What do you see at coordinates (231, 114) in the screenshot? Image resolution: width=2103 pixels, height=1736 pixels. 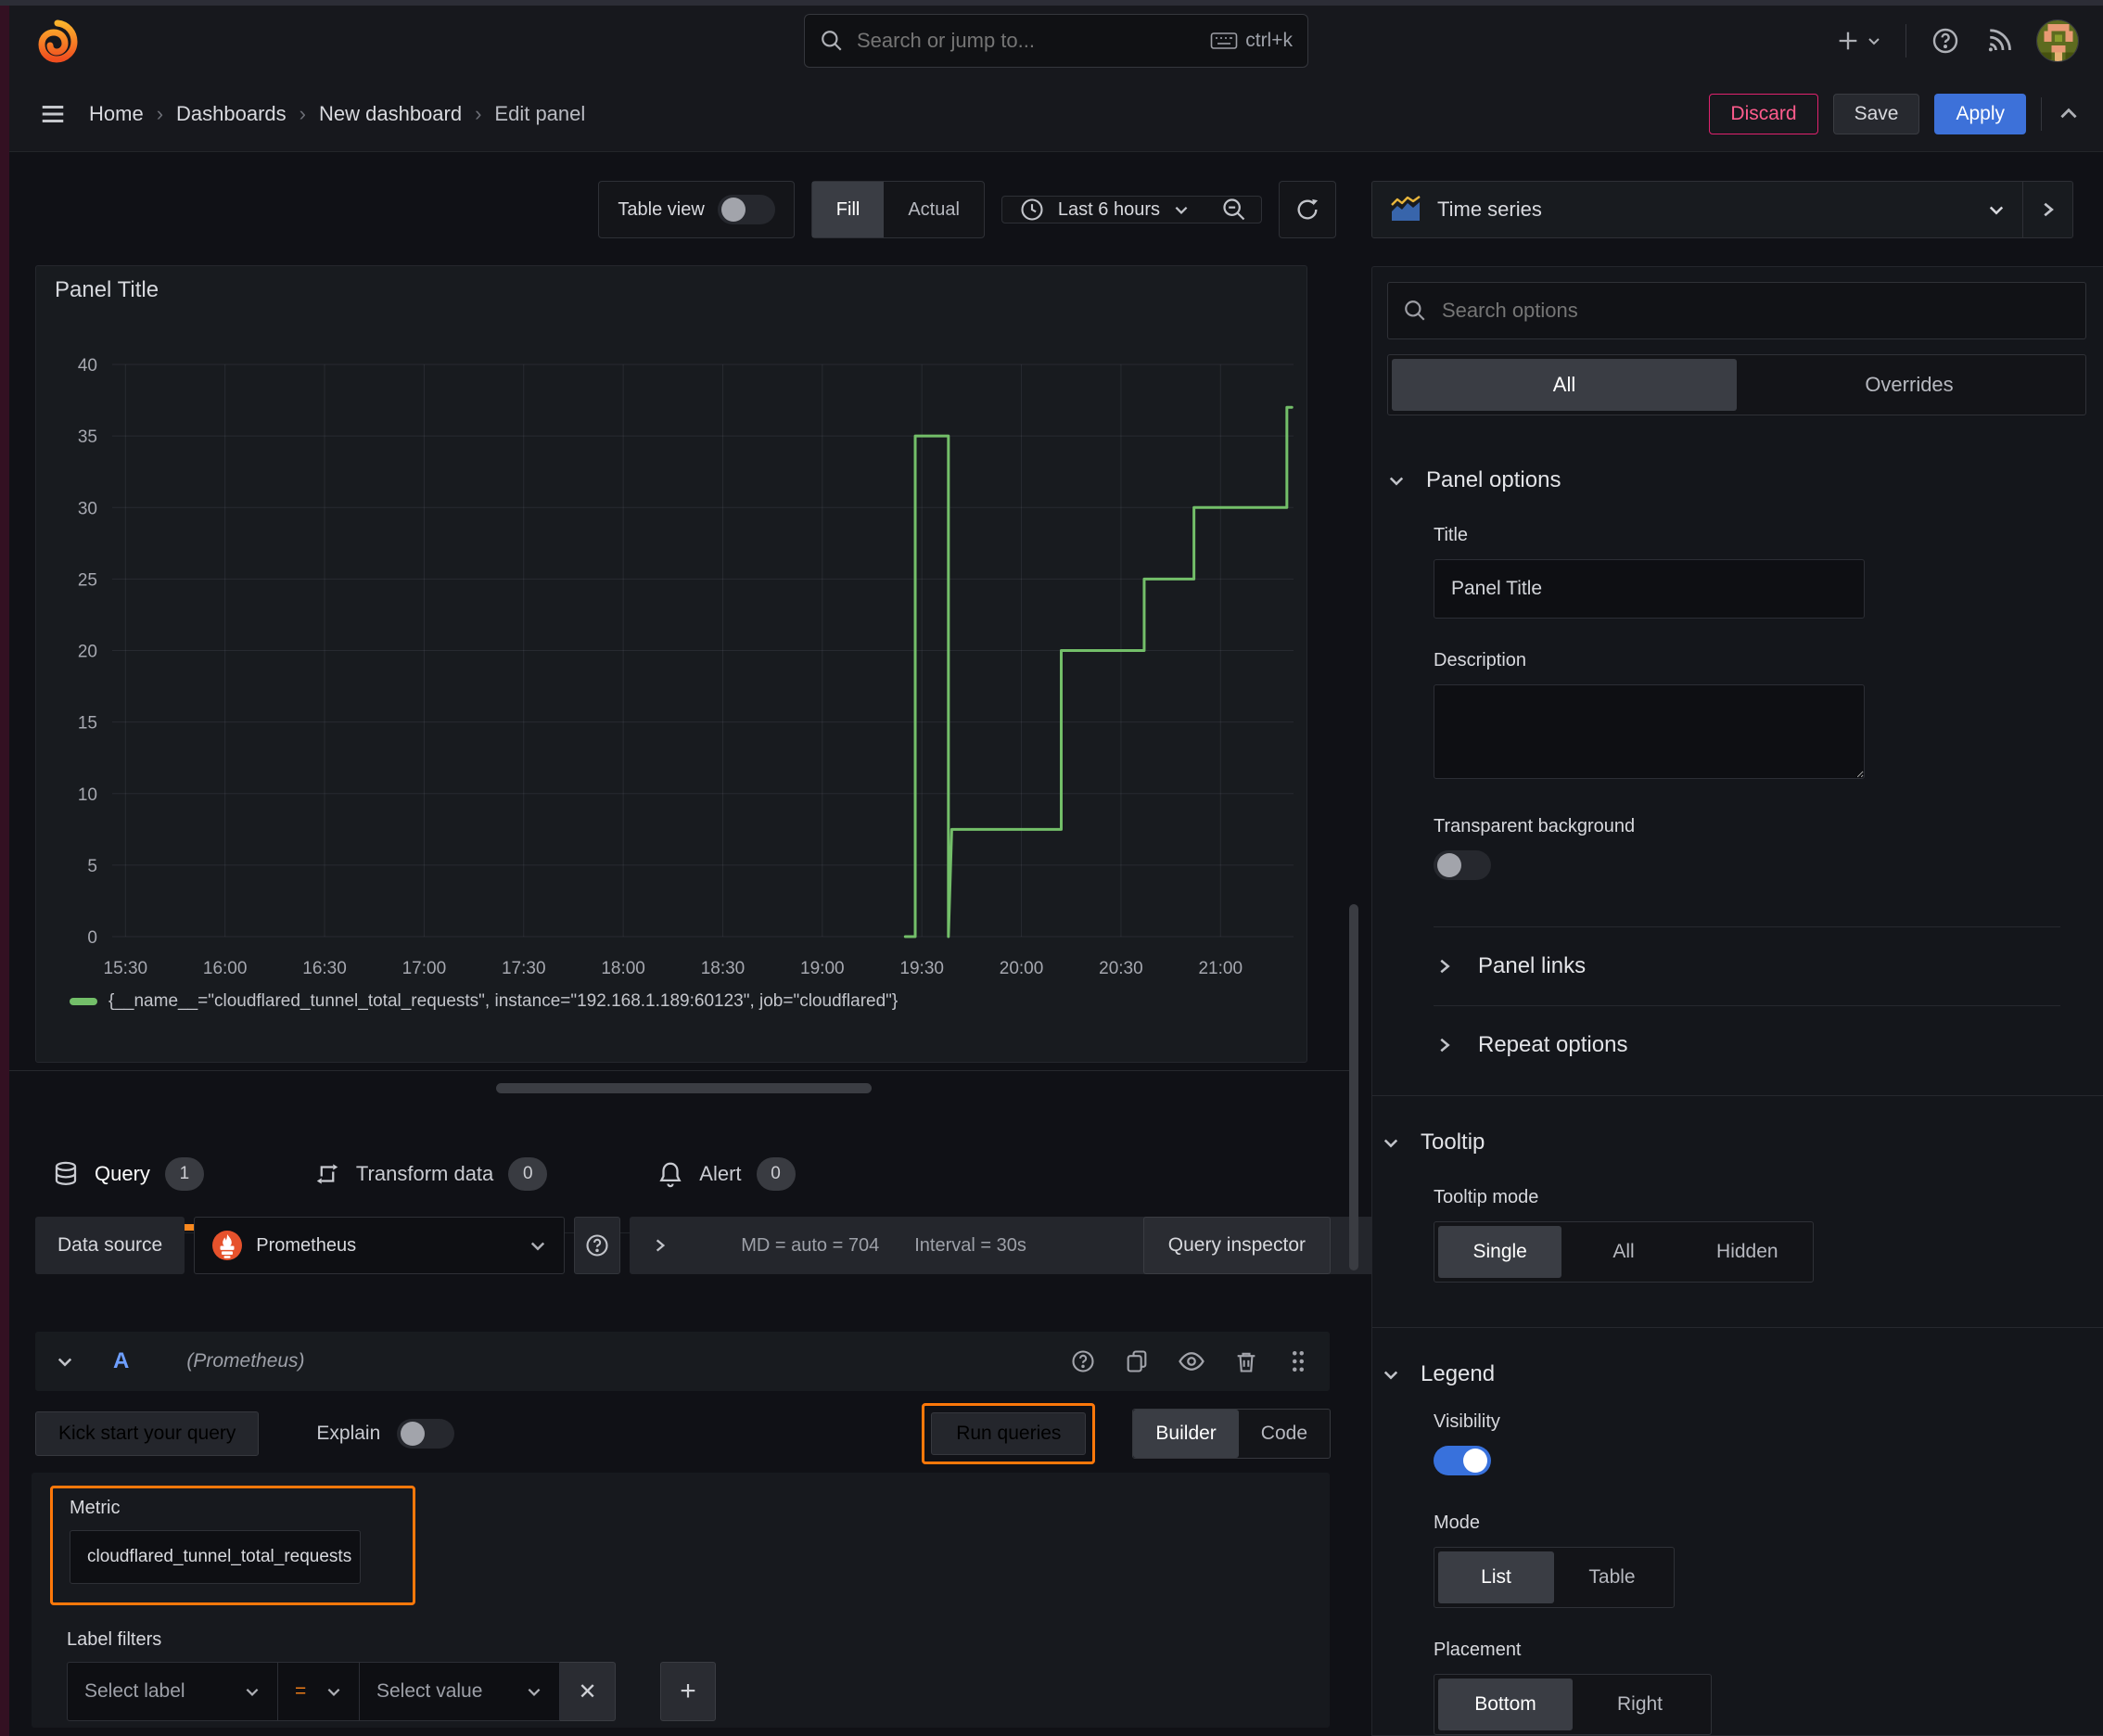 I see `breadcrumb-dashboards: Dashboards` at bounding box center [231, 114].